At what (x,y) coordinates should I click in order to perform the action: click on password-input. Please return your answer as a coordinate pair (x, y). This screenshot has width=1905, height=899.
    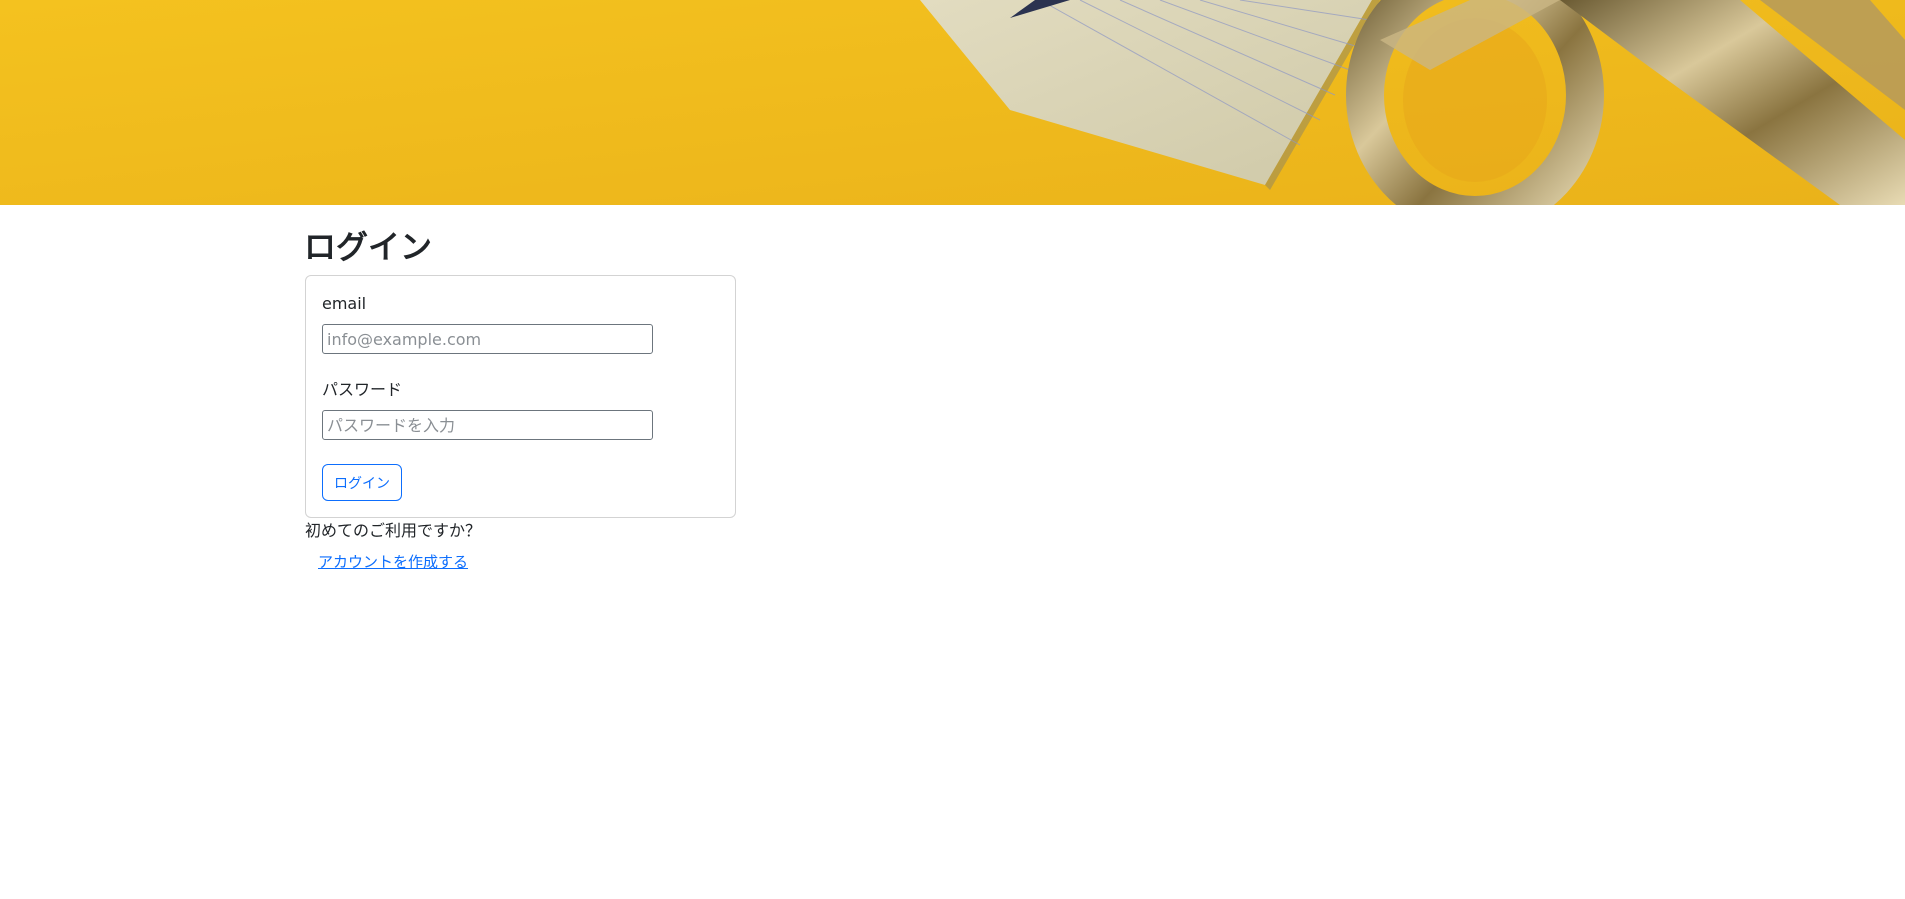
    Looking at the image, I should click on (487, 425).